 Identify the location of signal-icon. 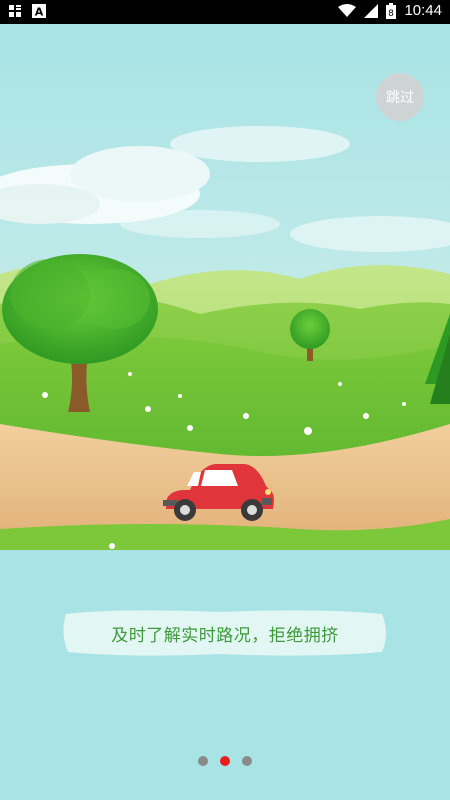
(371, 10).